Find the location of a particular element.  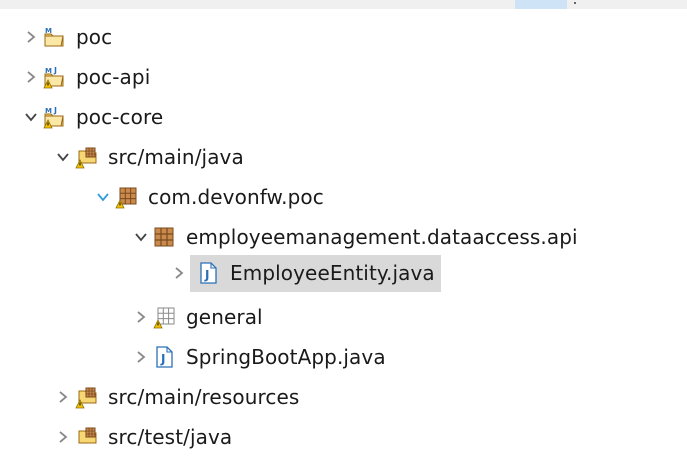

tree-item-src-main-resources: src/main/resources is located at coordinates (180, 397).